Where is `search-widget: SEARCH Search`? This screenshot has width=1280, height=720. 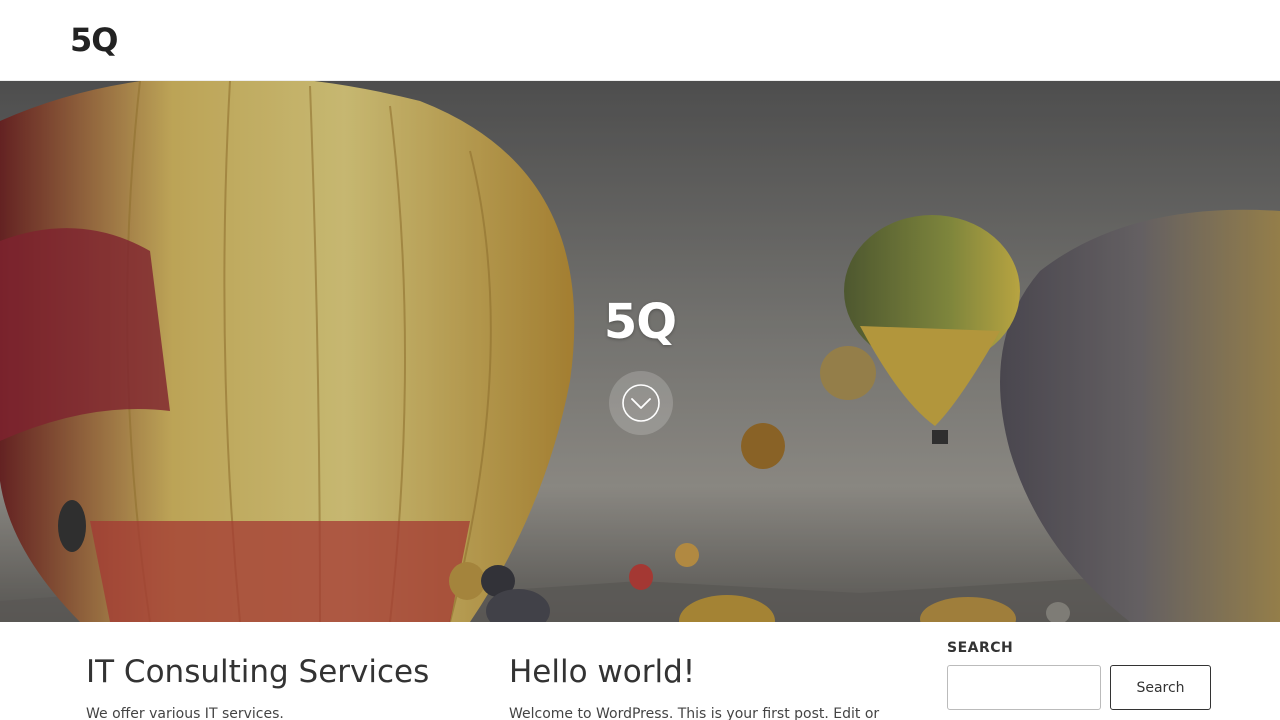 search-widget: SEARCH Search is located at coordinates (1079, 673).